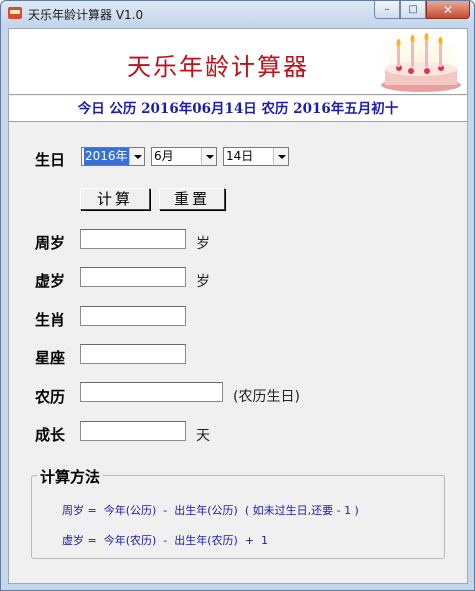 The width and height of the screenshot is (475, 591). What do you see at coordinates (238, 109) in the screenshot?
I see `today-date-bar: 今日 公历 2016年06月14日 农历 2016年五月初十` at bounding box center [238, 109].